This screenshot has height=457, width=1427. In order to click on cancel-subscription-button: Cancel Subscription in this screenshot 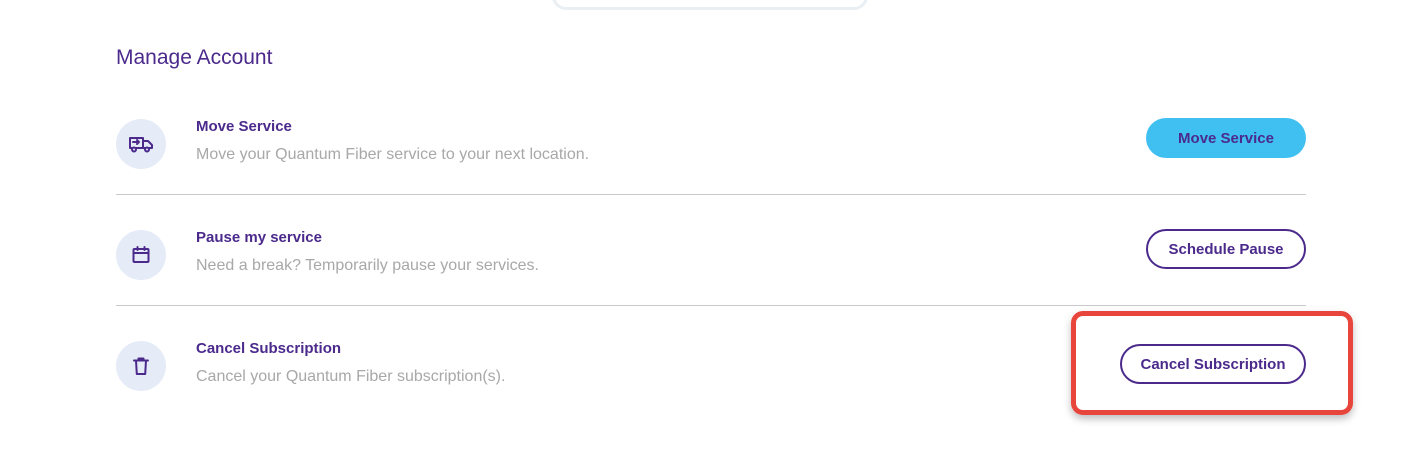, I will do `click(1213, 364)`.